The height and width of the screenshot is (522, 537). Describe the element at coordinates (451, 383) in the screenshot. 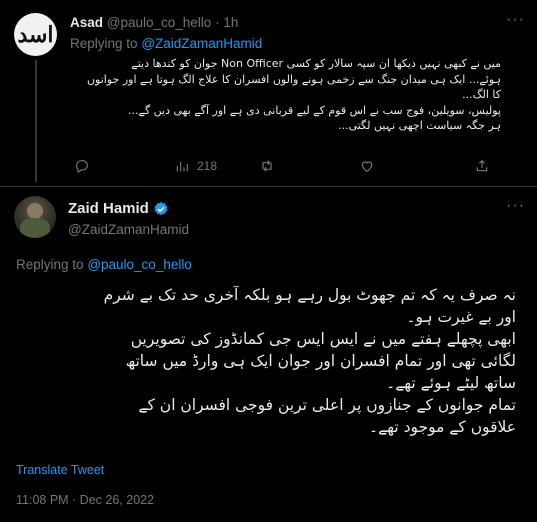

I see `tweet-text-line: ساتھ لیٹے ہوئے تھے۔` at that location.